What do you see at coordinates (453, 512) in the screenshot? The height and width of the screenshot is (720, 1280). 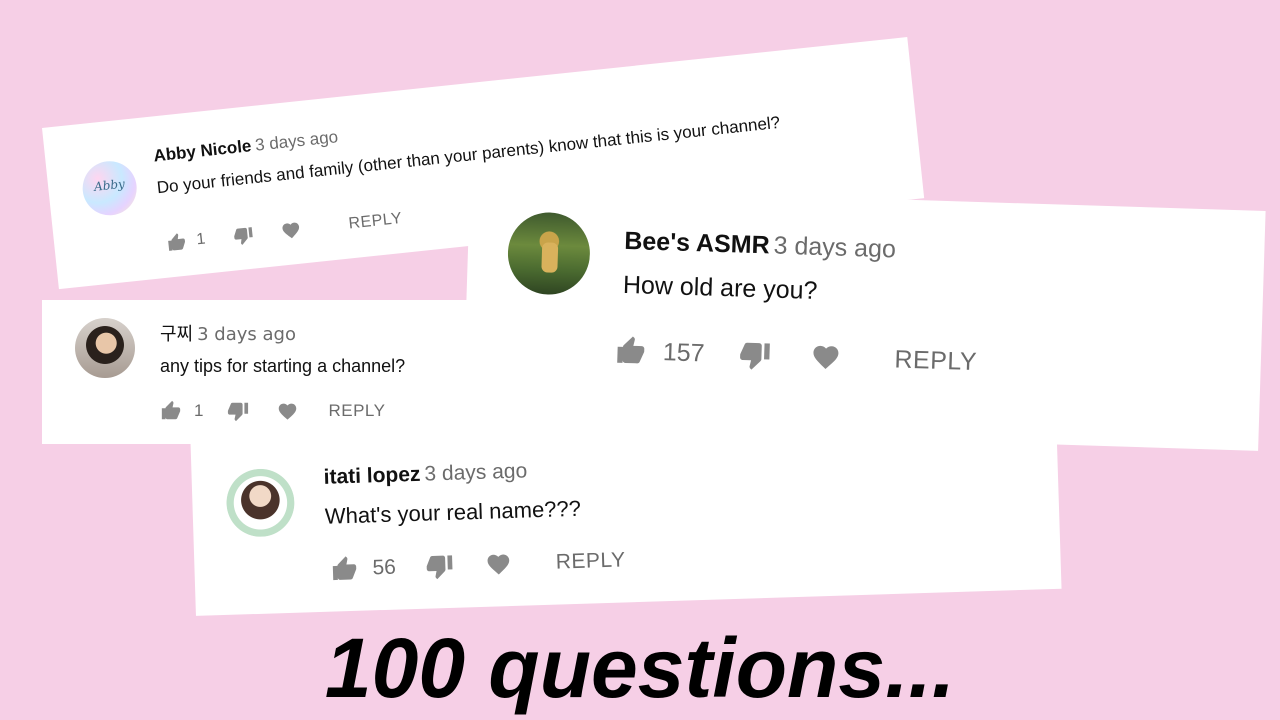 I see `comment-text: What's your real name???` at bounding box center [453, 512].